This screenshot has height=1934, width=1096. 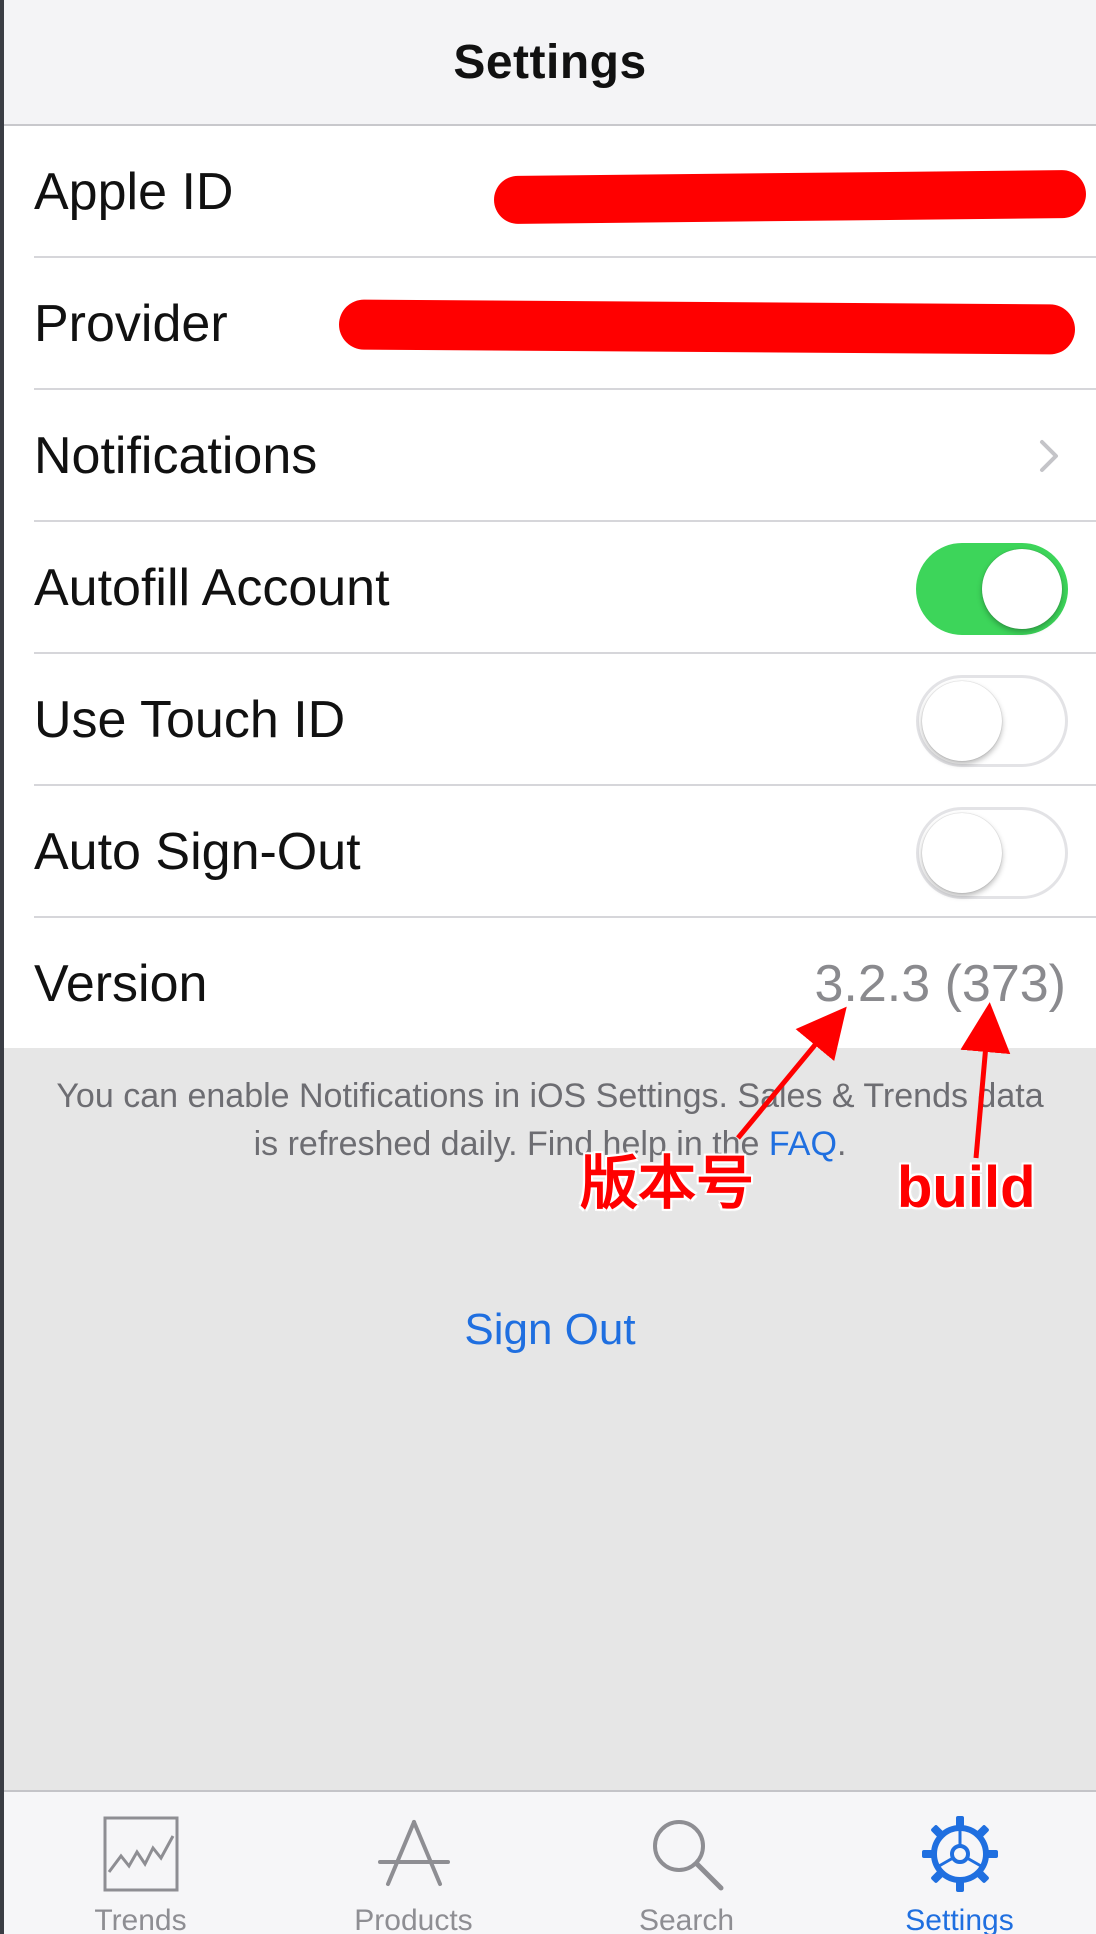 I want to click on chevron-right-icon, so click(x=1049, y=456).